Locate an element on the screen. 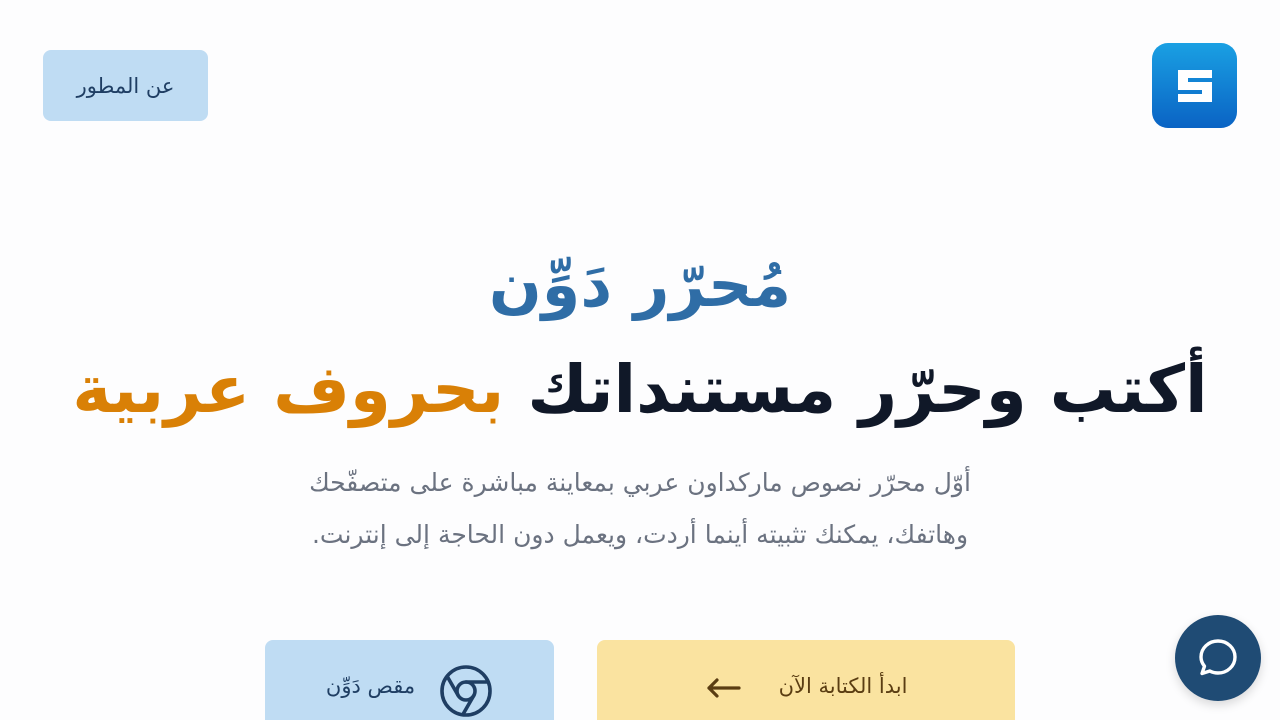 This screenshot has width=1280, height=720. about-developer-label: عن المطور is located at coordinates (125, 85).